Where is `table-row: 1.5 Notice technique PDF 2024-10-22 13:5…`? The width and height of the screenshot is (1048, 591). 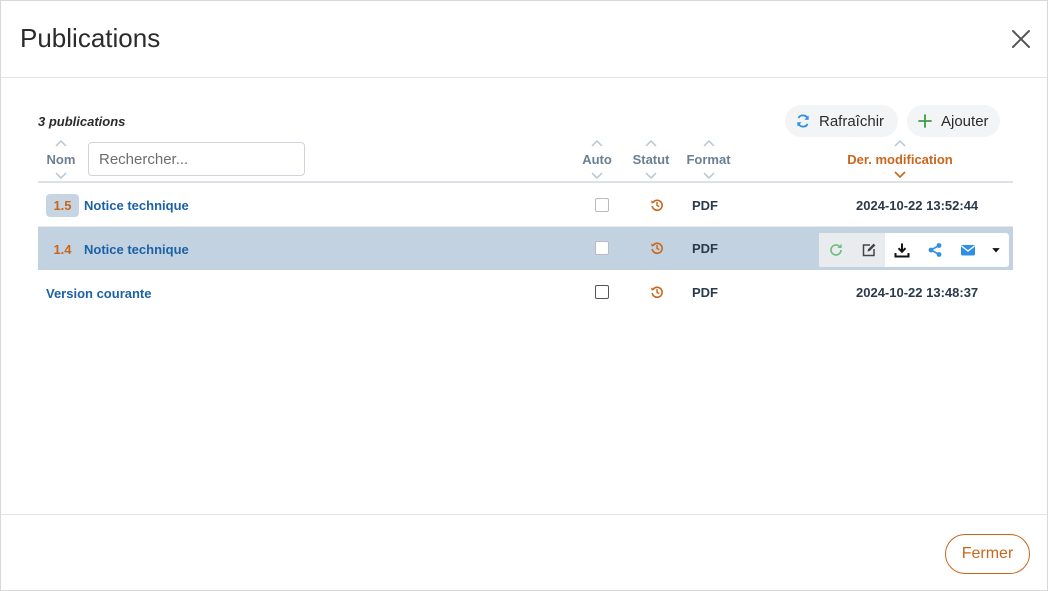
table-row: 1.5 Notice technique PDF 2024-10-22 13:5… is located at coordinates (525, 204).